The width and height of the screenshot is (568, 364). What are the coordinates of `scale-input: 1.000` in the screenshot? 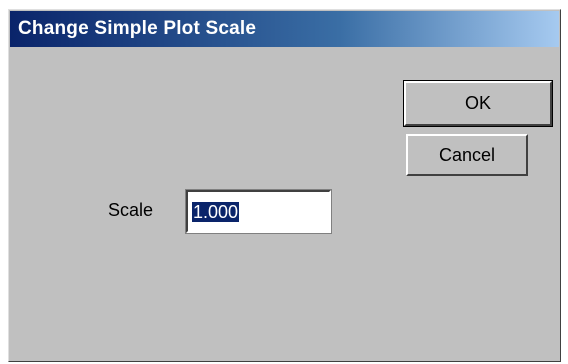 It's located at (258, 211).